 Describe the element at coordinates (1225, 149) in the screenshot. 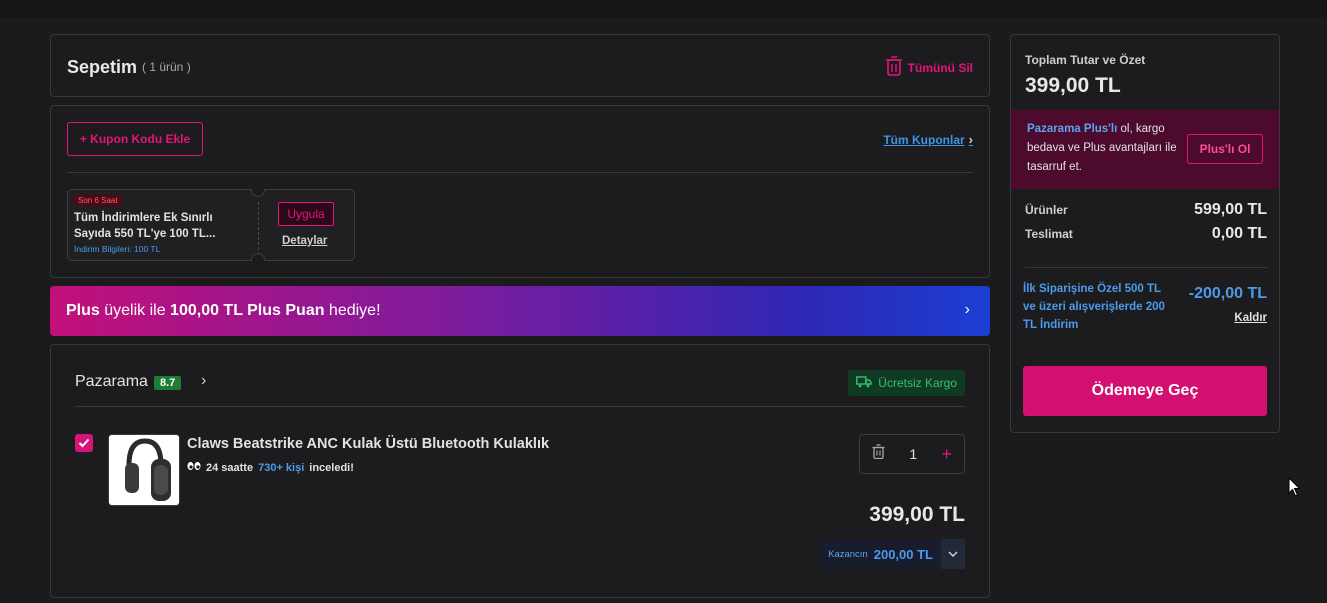

I see `become-plus-button: Plus'lı Ol` at that location.